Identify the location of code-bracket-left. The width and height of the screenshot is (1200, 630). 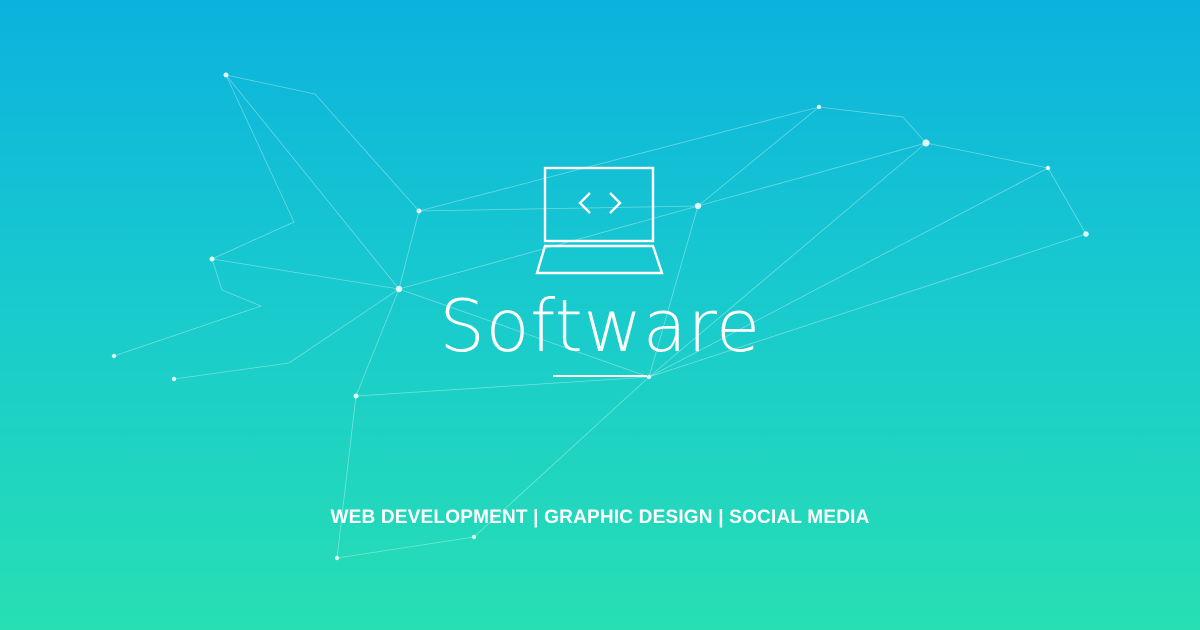
(584, 203).